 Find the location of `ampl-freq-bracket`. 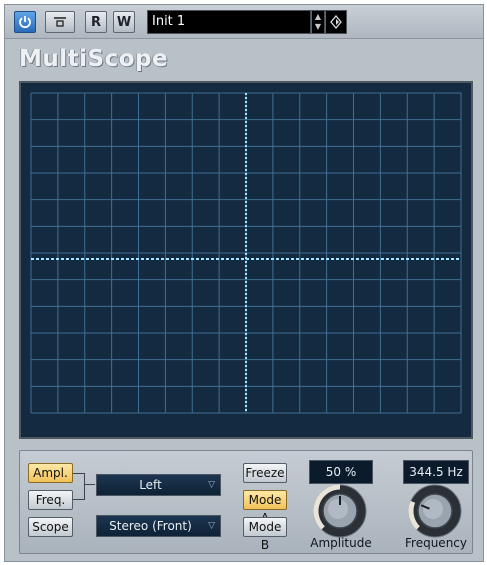

ampl-freq-bracket is located at coordinates (79, 486).